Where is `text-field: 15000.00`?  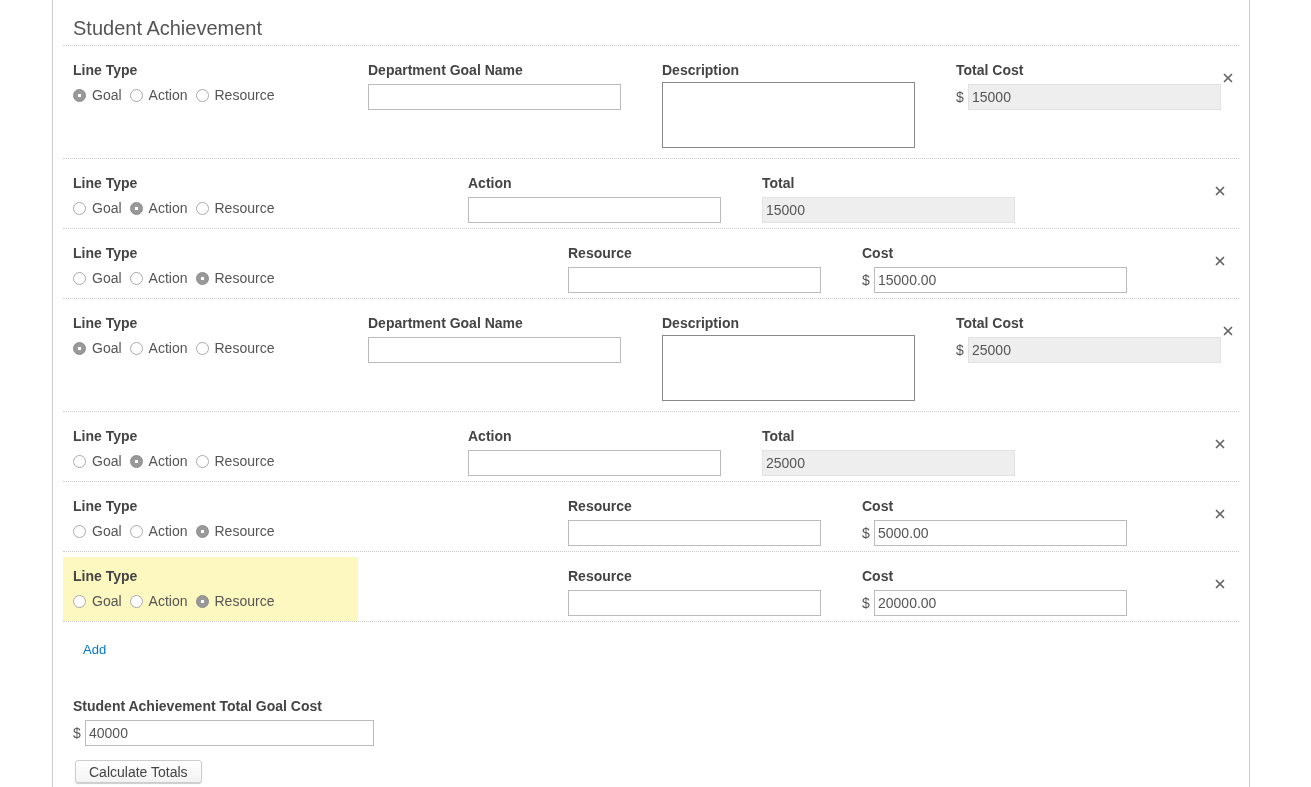 text-field: 15000.00 is located at coordinates (1000, 280).